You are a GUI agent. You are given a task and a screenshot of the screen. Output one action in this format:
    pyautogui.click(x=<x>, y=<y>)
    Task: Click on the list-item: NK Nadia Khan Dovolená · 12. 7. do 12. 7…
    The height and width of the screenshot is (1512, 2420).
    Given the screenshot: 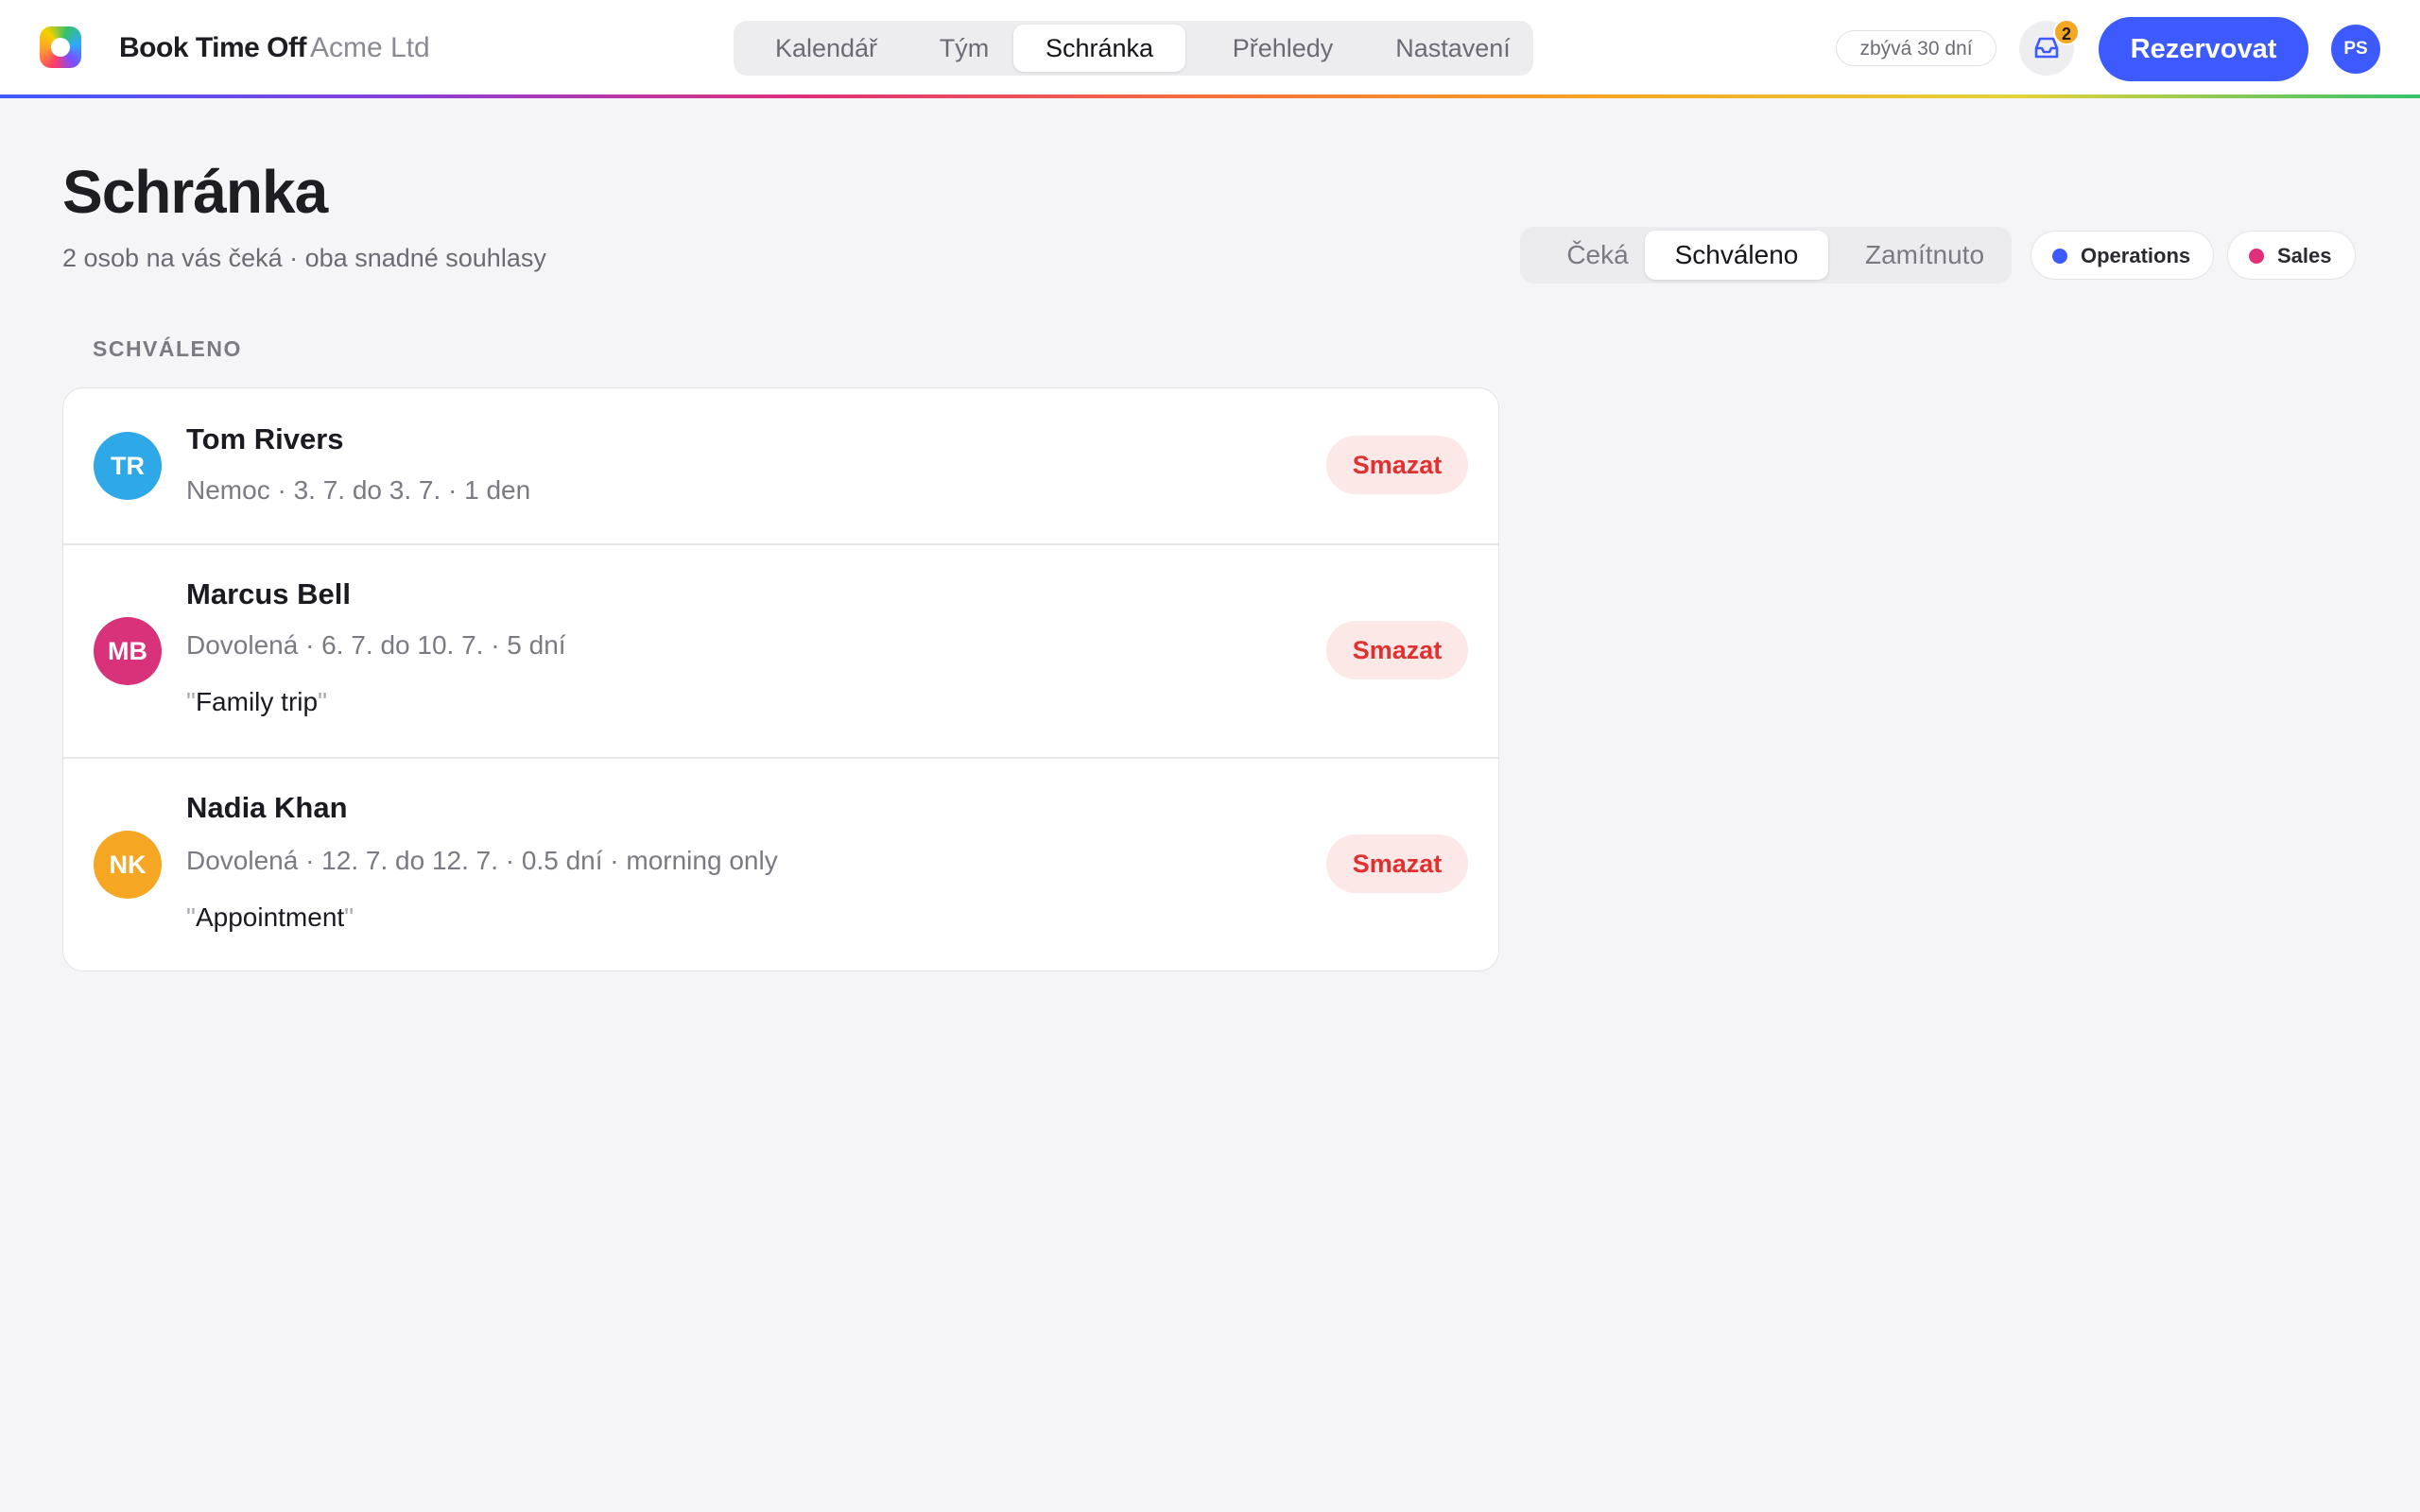 What is the action you would take?
    pyautogui.click(x=781, y=865)
    